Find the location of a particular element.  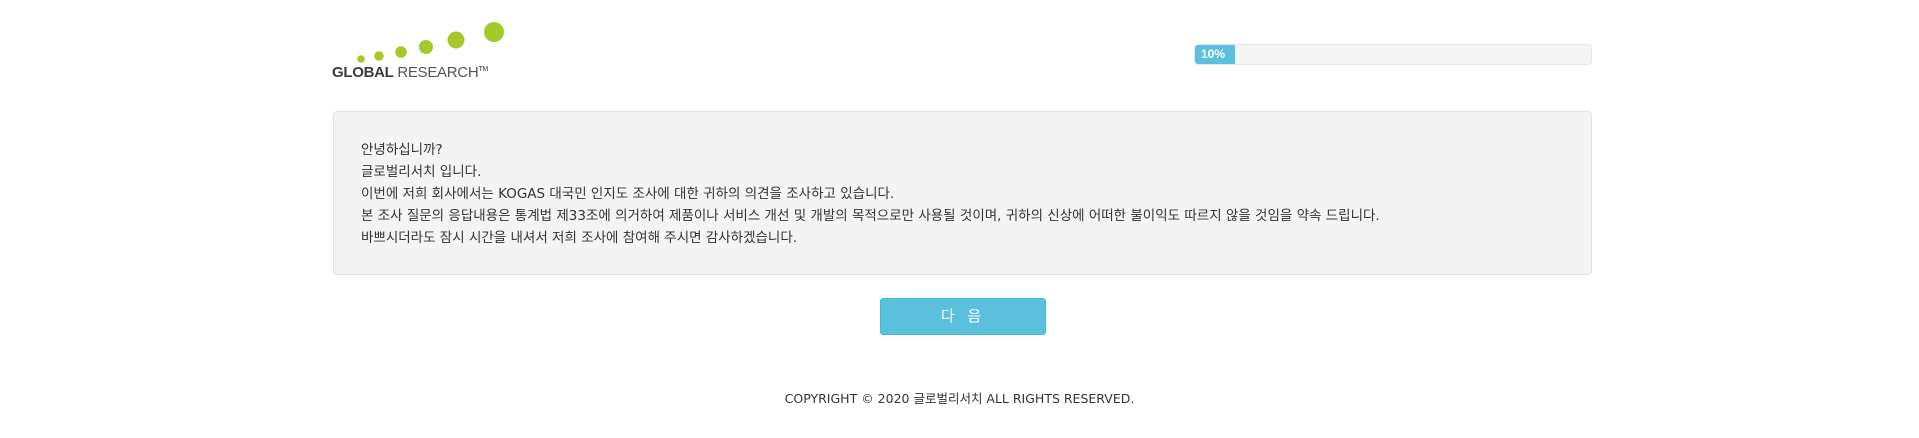

message-line: 글로벌리서치 입니다. is located at coordinates (421, 172).